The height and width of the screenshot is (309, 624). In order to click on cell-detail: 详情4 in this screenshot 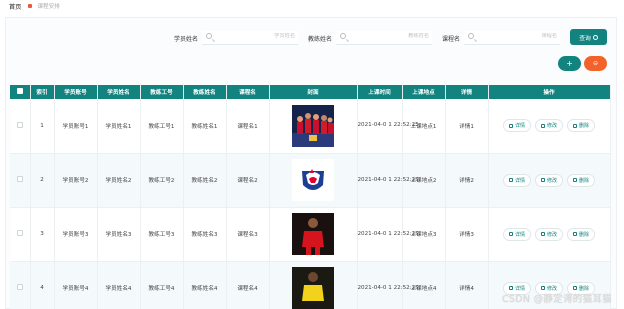, I will do `click(467, 285)`.